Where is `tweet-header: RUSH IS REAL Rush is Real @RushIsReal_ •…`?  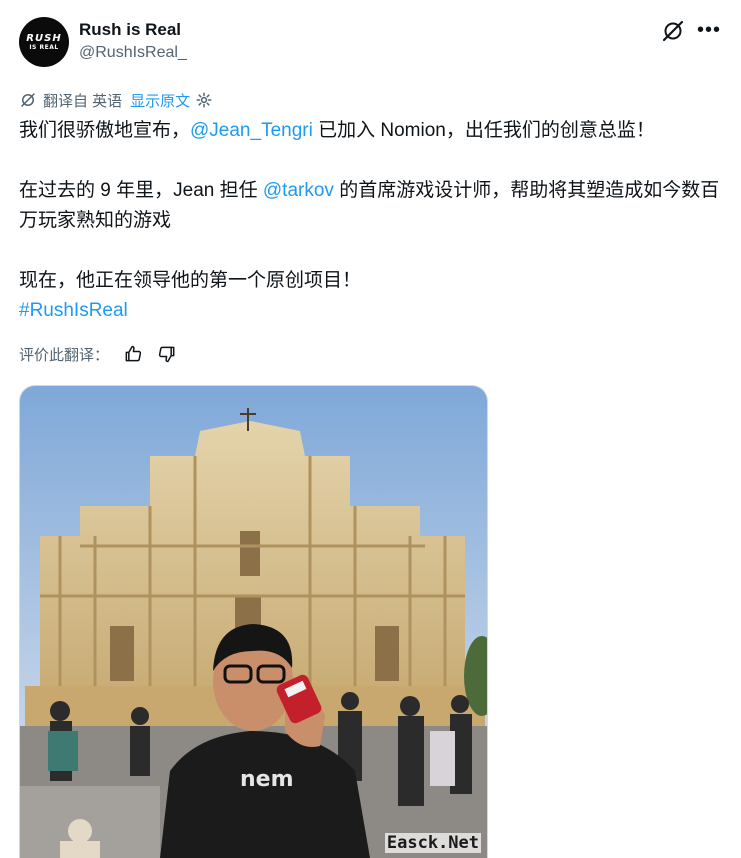
tweet-header: RUSH IS REAL Rush is Real @RushIsReal_ •… is located at coordinates (373, 42).